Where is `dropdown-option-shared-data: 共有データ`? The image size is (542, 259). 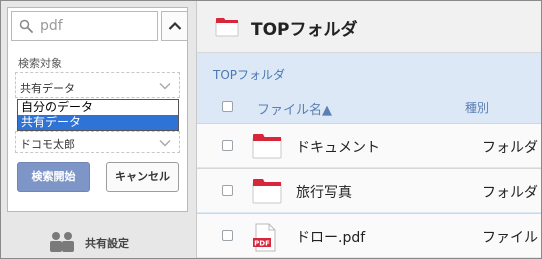
dropdown-option-shared-data: 共有データ is located at coordinates (98, 122).